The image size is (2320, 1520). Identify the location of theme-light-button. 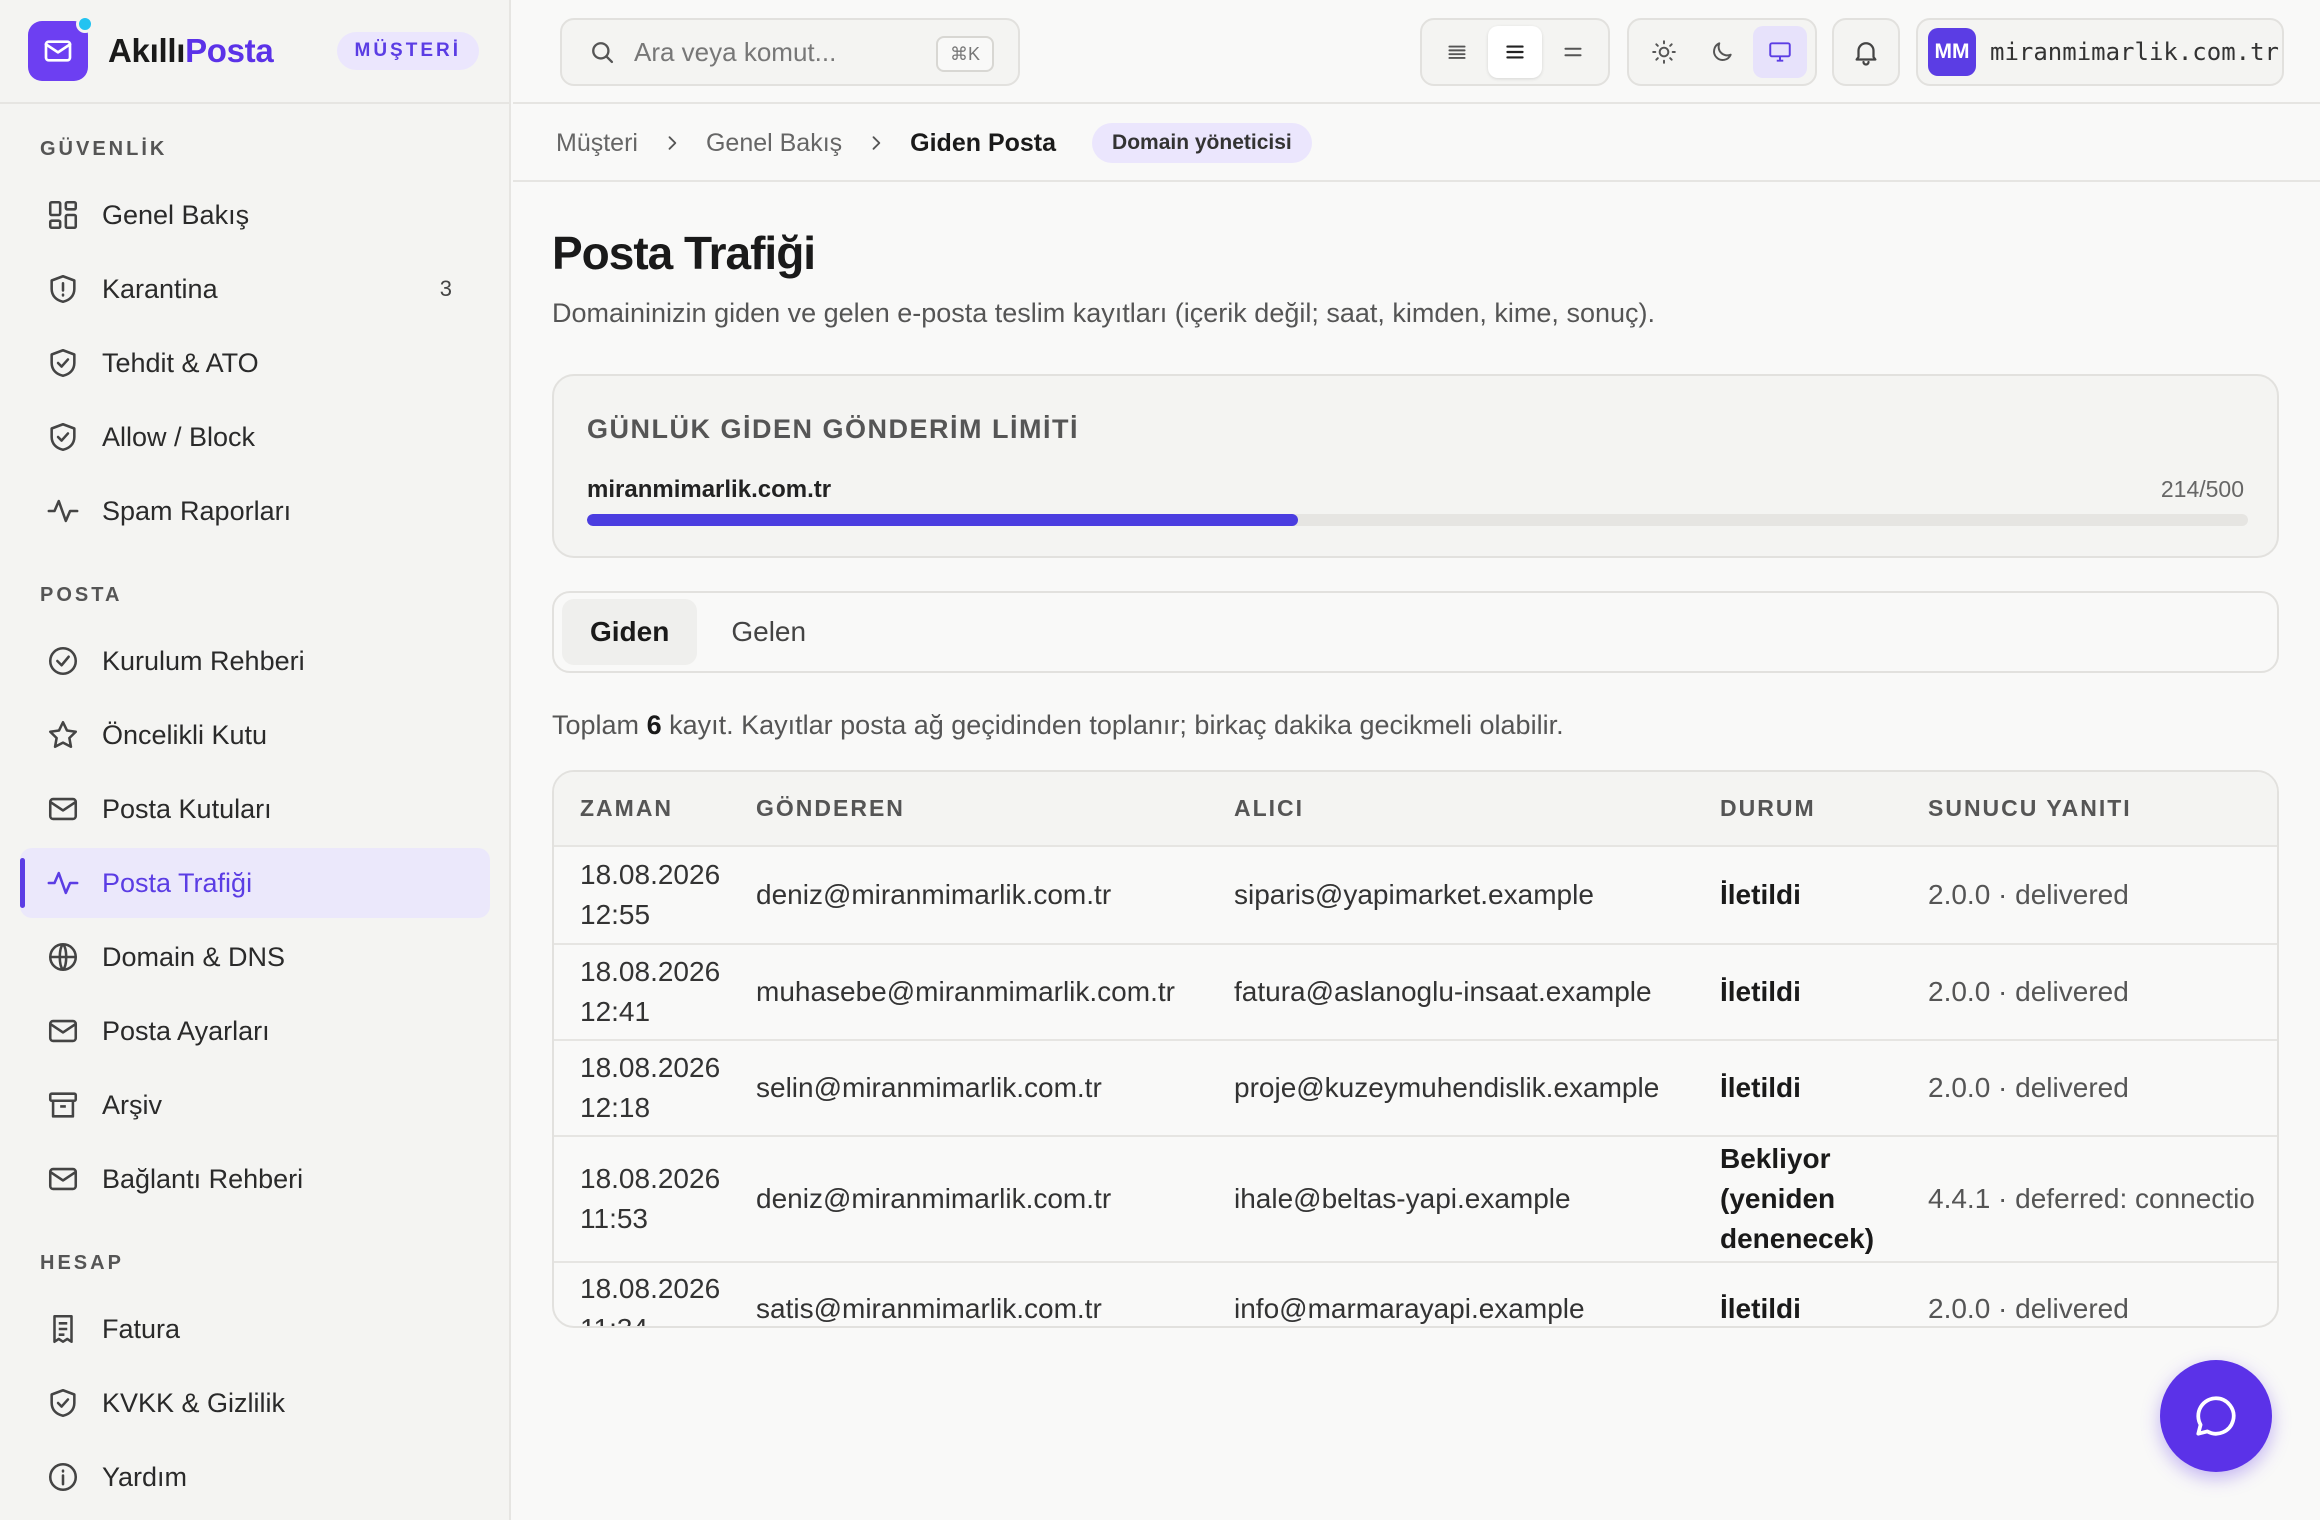
(1664, 52).